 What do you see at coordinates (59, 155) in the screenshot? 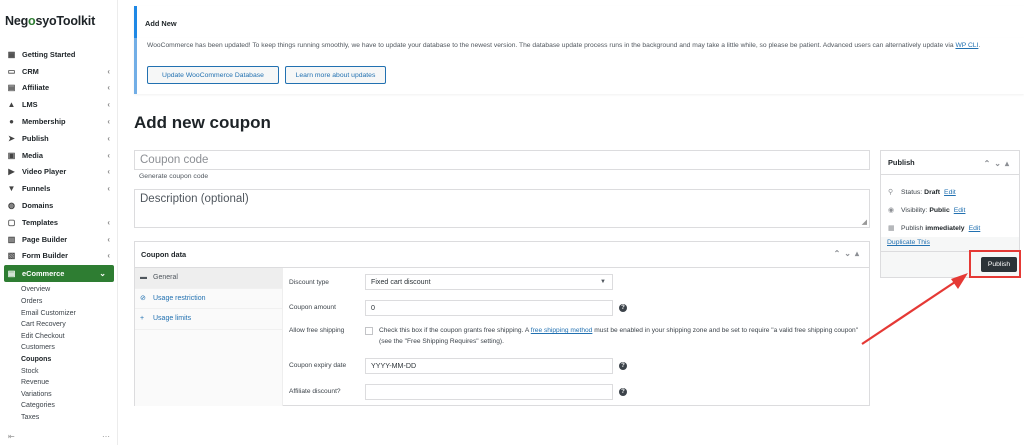
I see `sidebar-item-media: ▣ Media ‹` at bounding box center [59, 155].